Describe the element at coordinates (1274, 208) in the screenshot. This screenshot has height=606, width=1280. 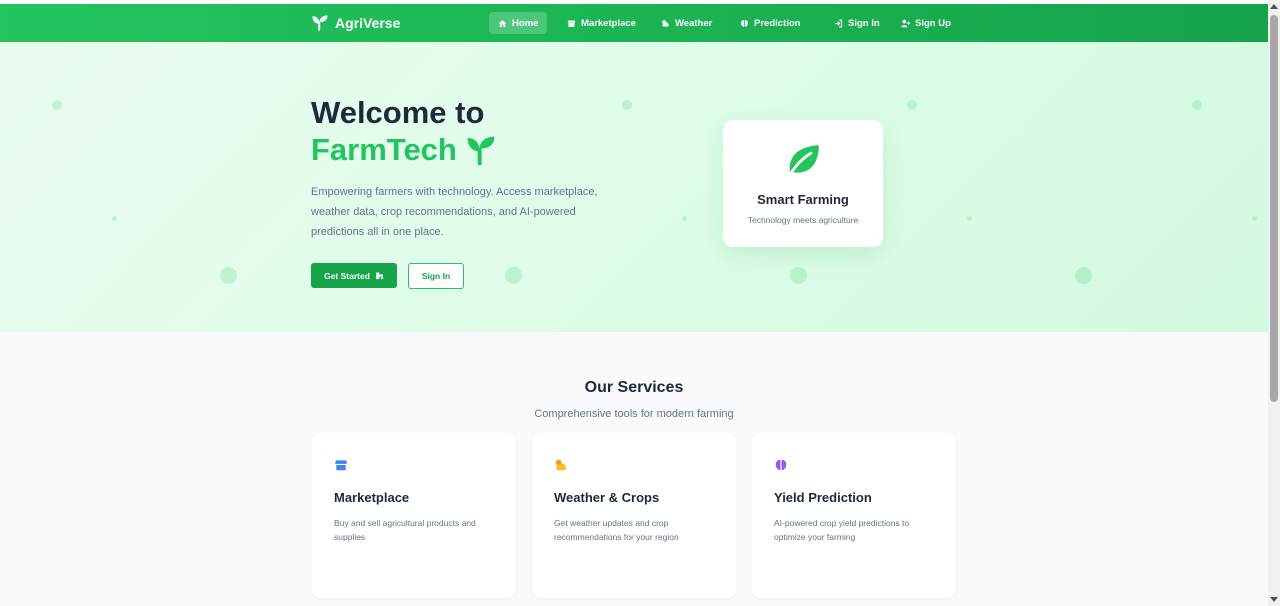
I see `scrollbar-thumb` at that location.